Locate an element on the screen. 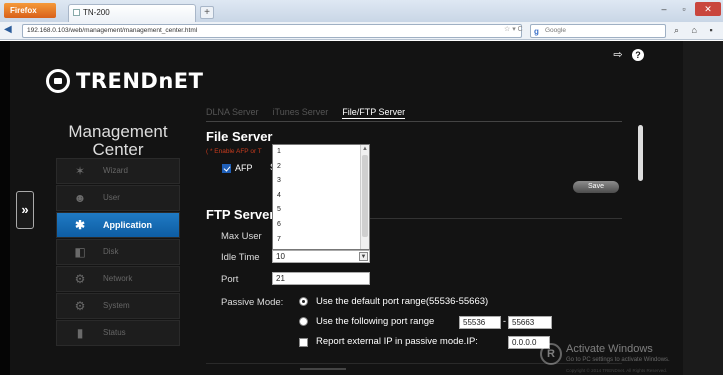 This screenshot has width=723, height=375. expand-sidebar-button: » is located at coordinates (25, 210).